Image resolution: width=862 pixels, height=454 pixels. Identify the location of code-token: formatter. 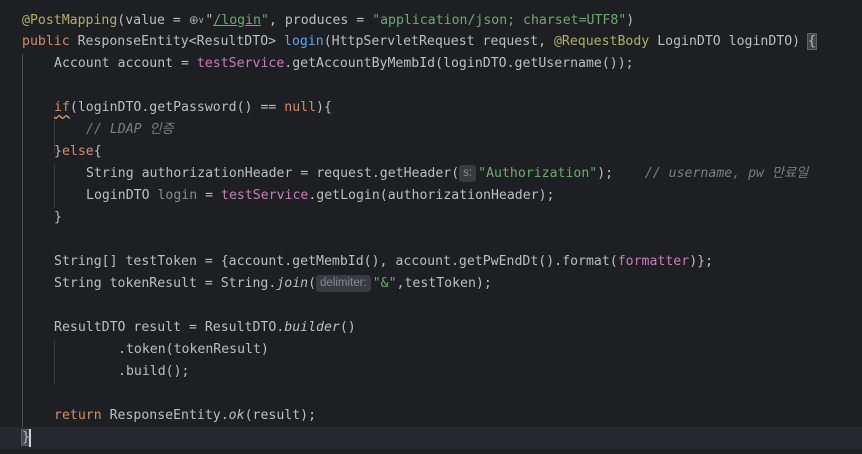
(653, 261).